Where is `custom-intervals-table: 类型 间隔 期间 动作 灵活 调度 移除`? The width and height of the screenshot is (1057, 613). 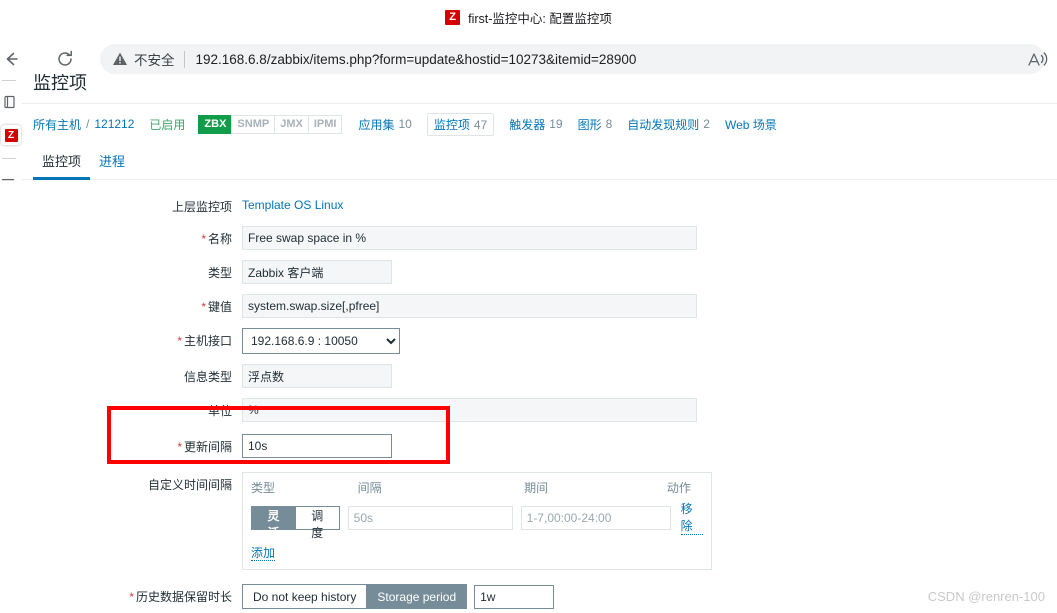
custom-intervals-table: 类型 间隔 期间 动作 灵活 调度 移除 is located at coordinates (477, 521).